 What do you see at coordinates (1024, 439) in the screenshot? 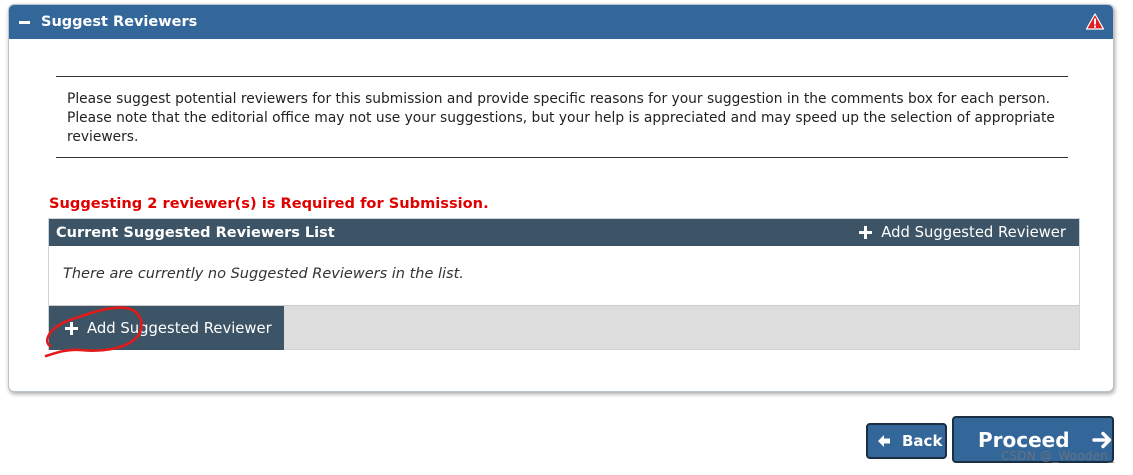
I see `proceed-button-label: Proceed` at bounding box center [1024, 439].